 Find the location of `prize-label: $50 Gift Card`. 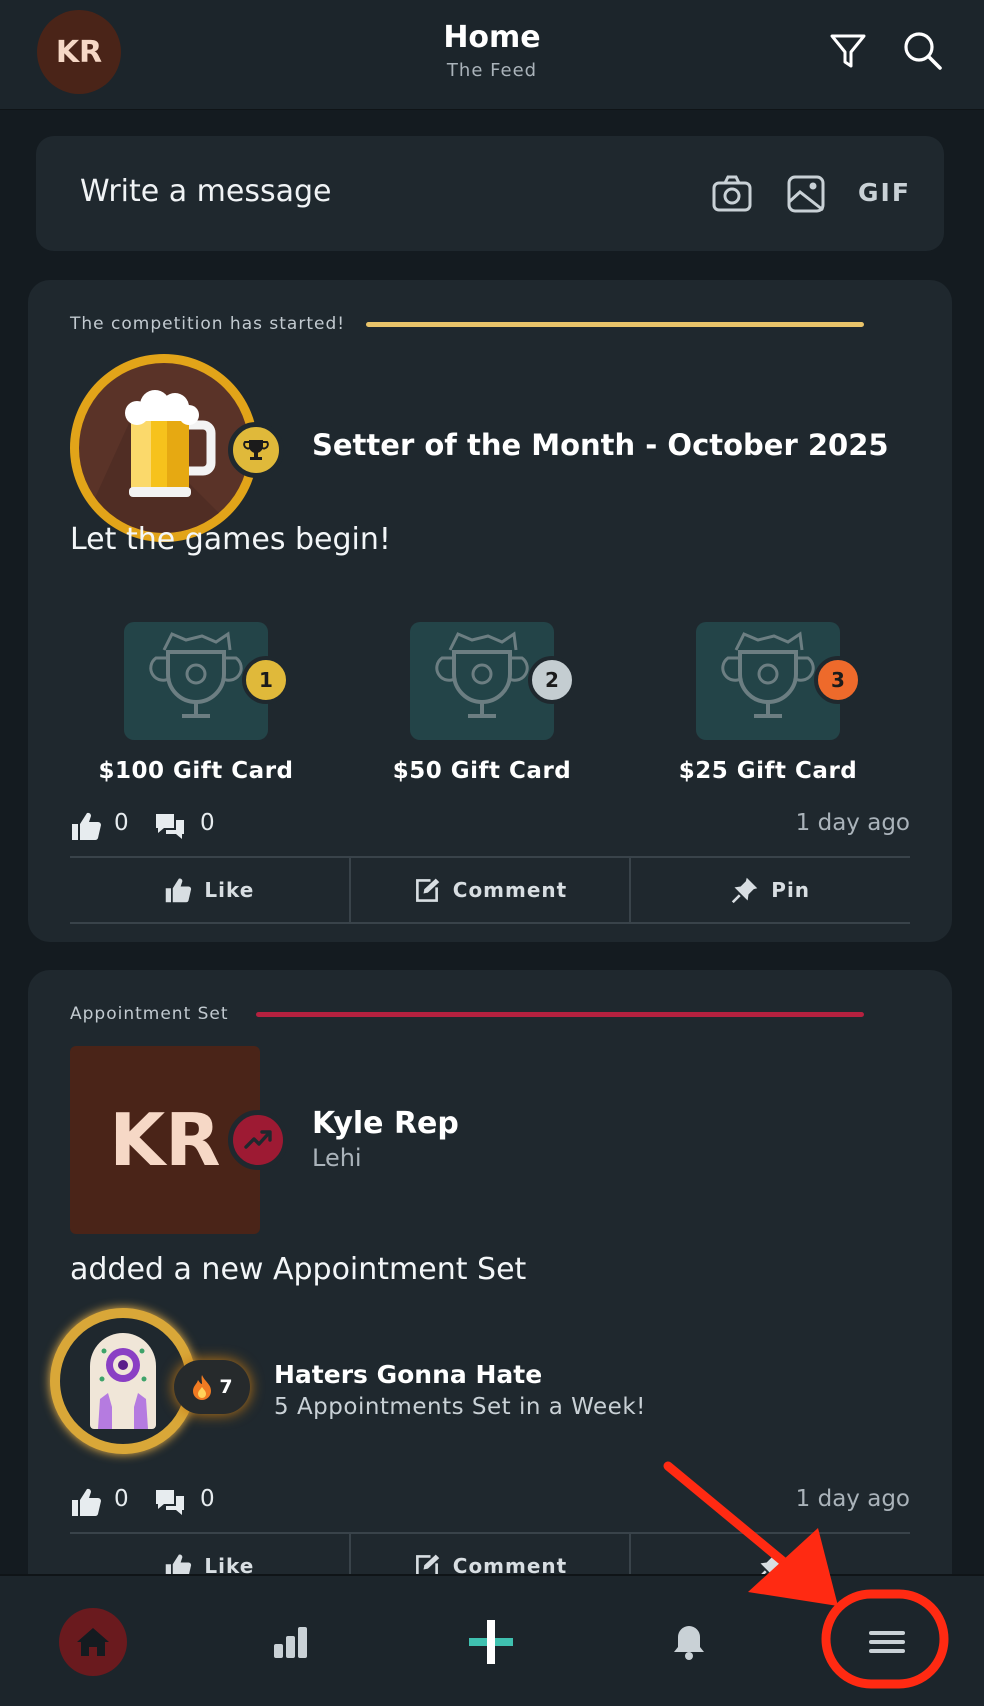

prize-label: $50 Gift Card is located at coordinates (482, 771).